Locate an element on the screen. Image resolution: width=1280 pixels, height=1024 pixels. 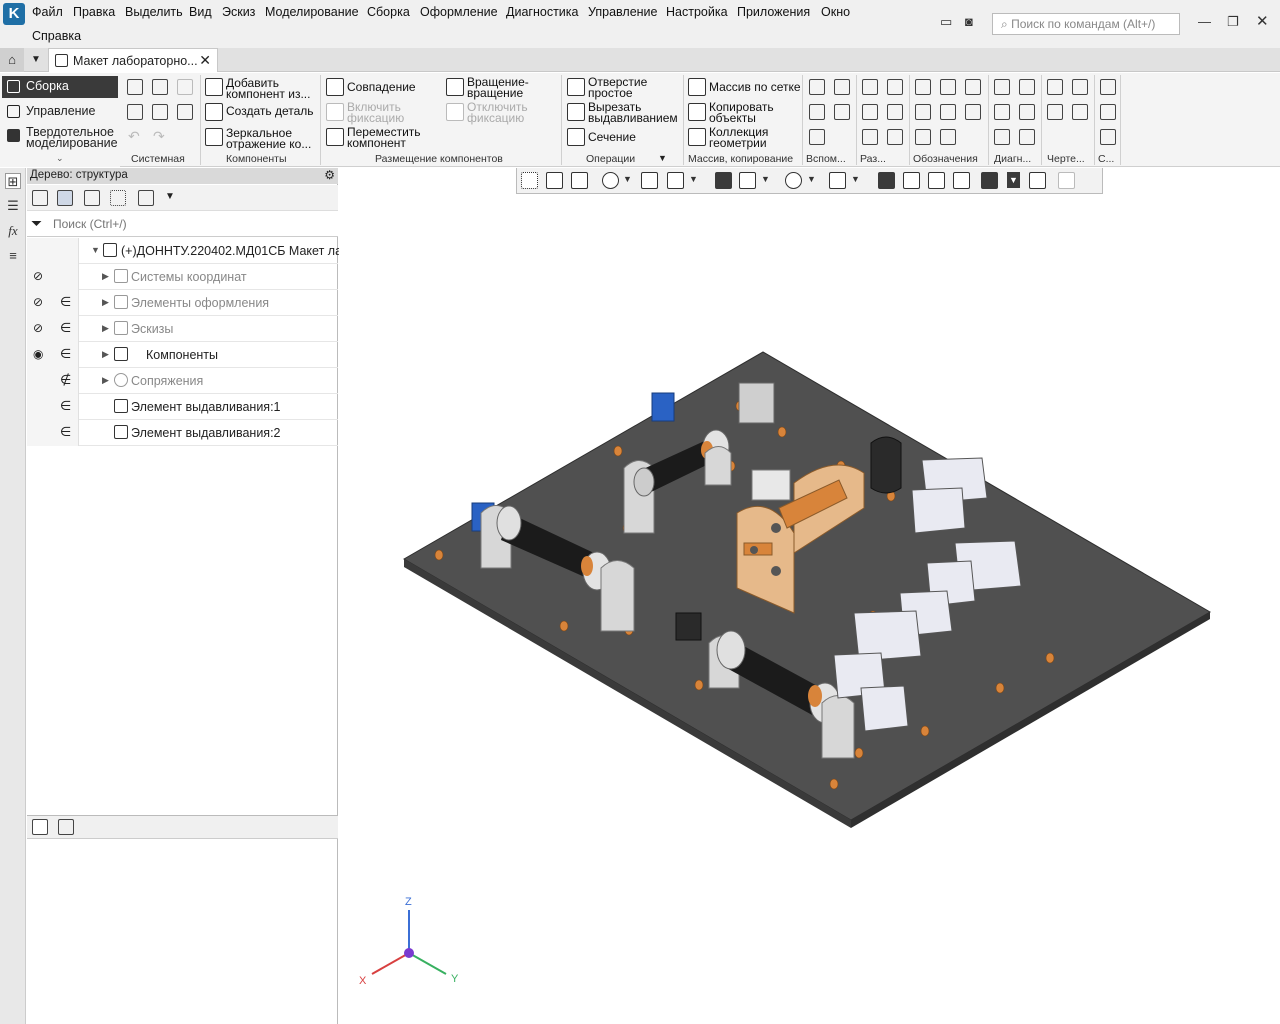
select-all-icon is located at coordinates (118, 198).